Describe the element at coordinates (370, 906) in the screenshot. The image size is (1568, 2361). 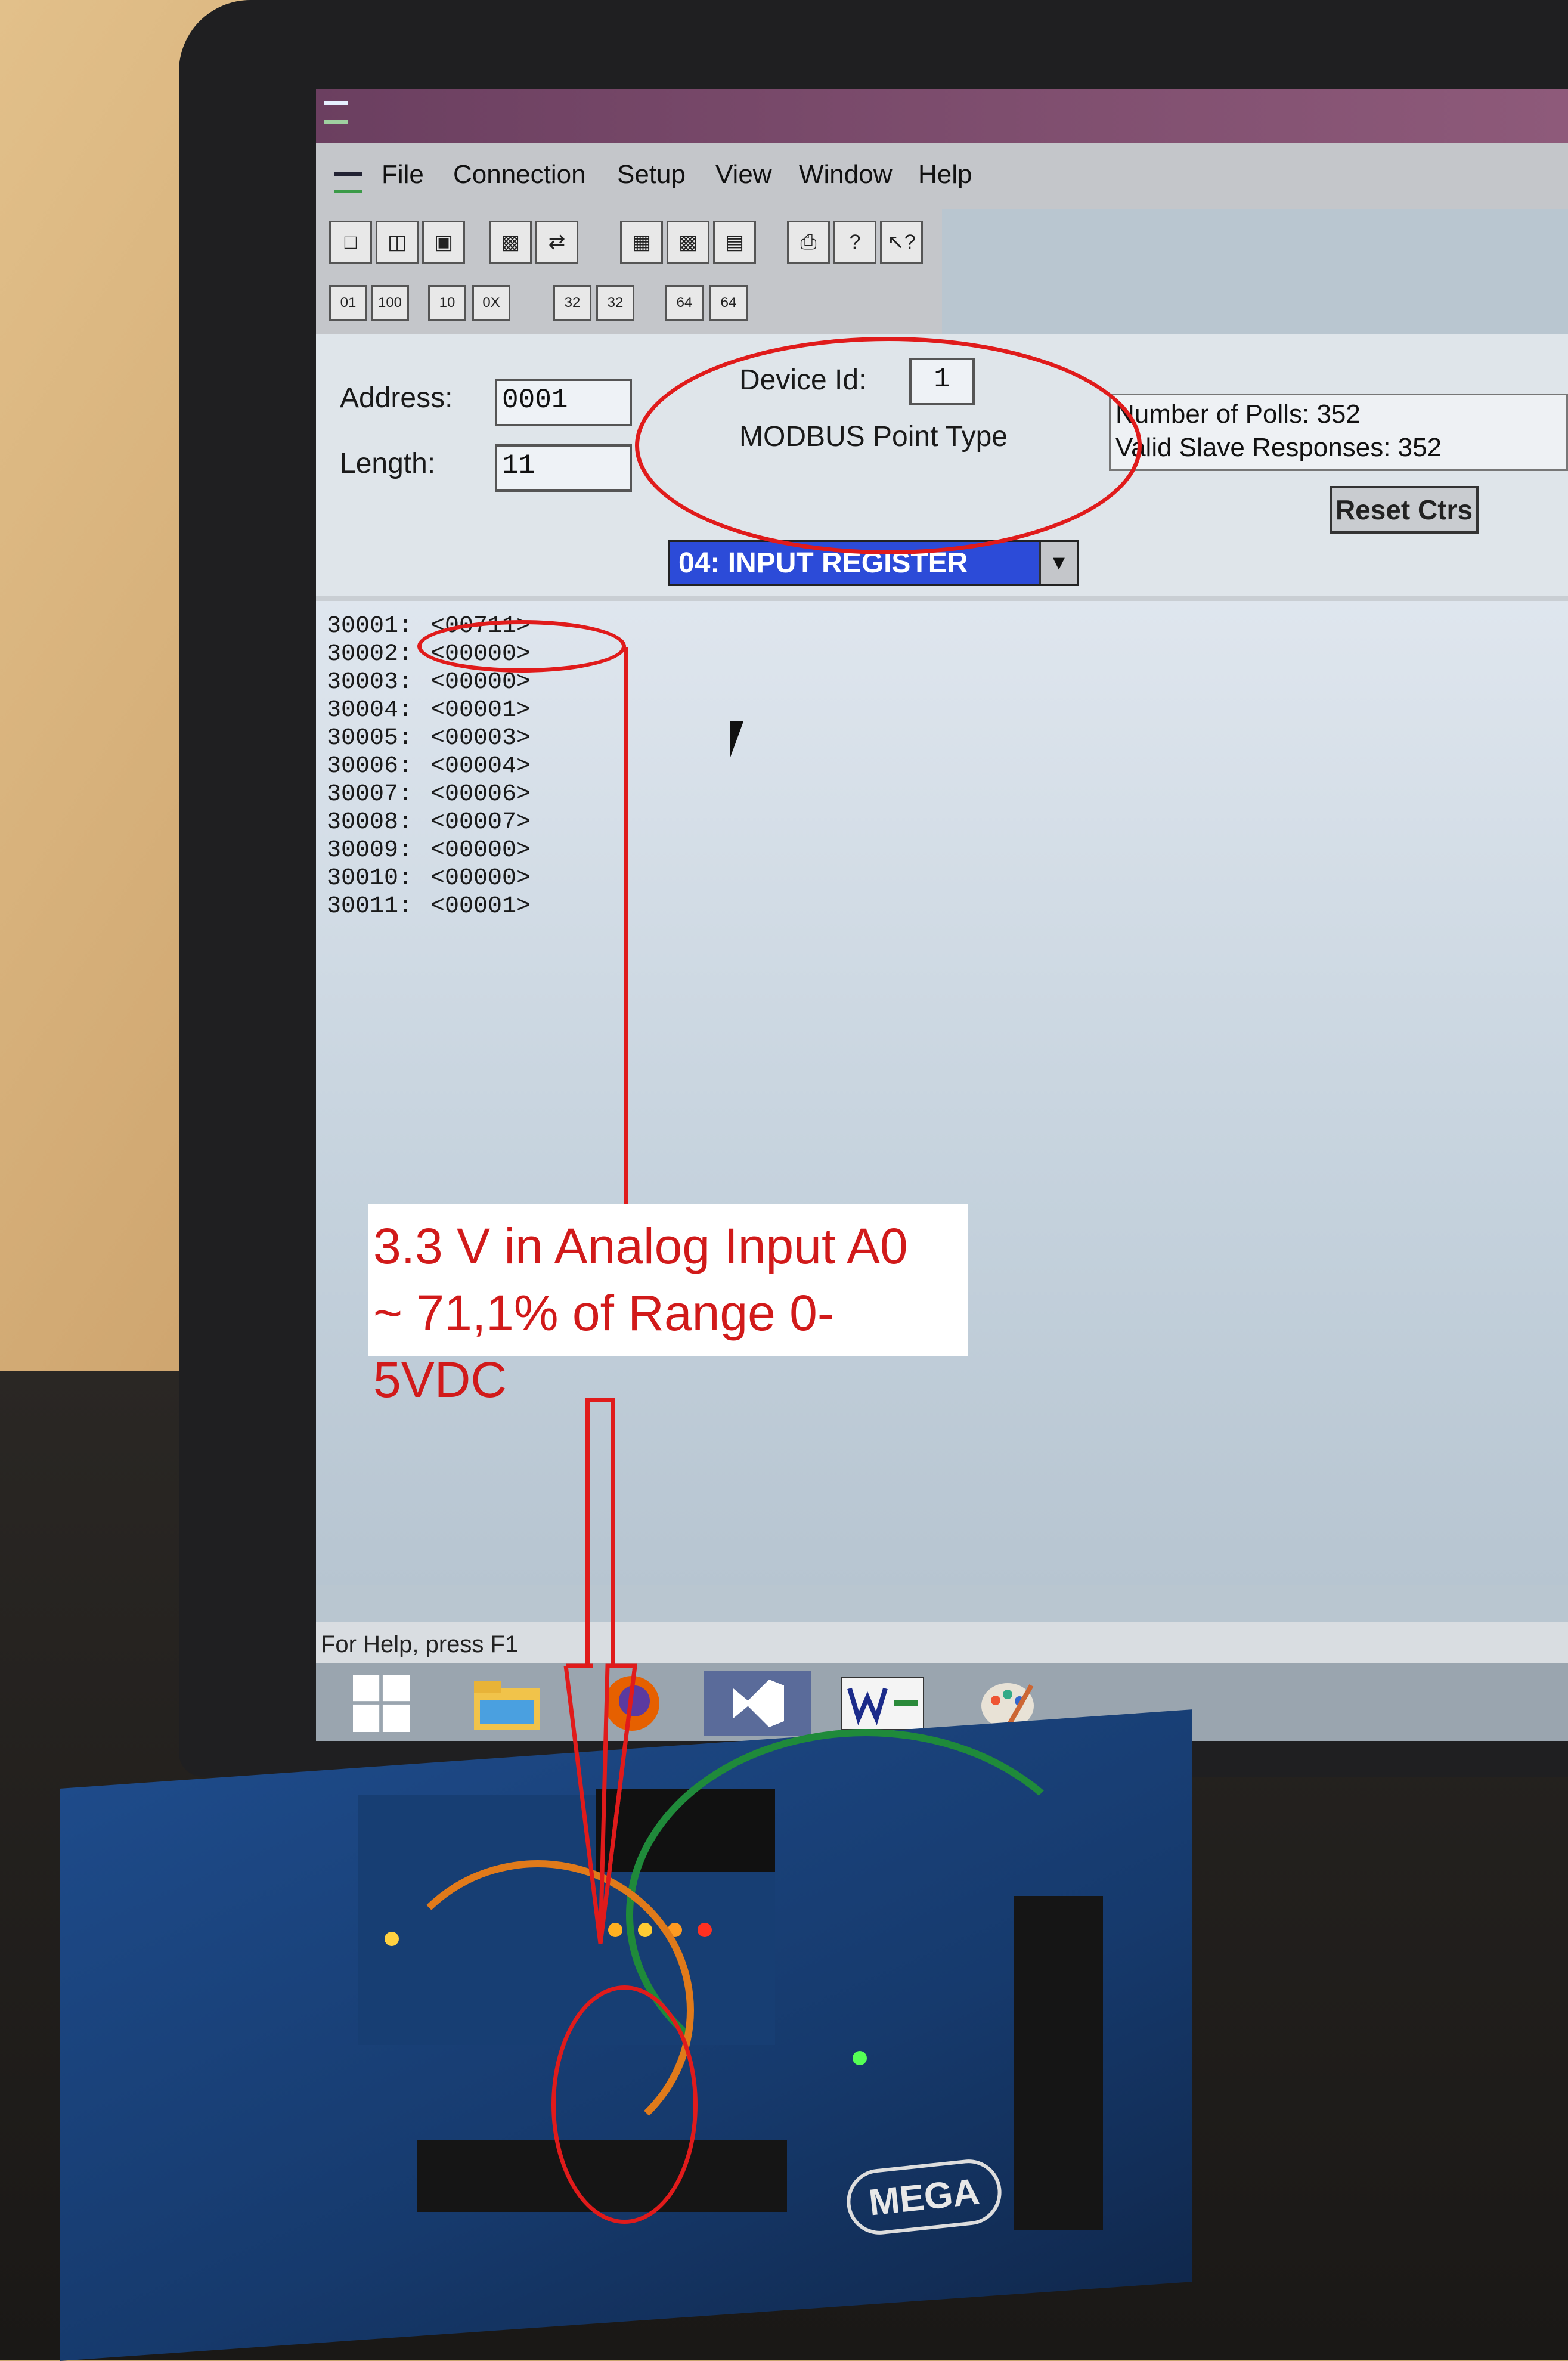
I see `register-address: 30011:` at that location.